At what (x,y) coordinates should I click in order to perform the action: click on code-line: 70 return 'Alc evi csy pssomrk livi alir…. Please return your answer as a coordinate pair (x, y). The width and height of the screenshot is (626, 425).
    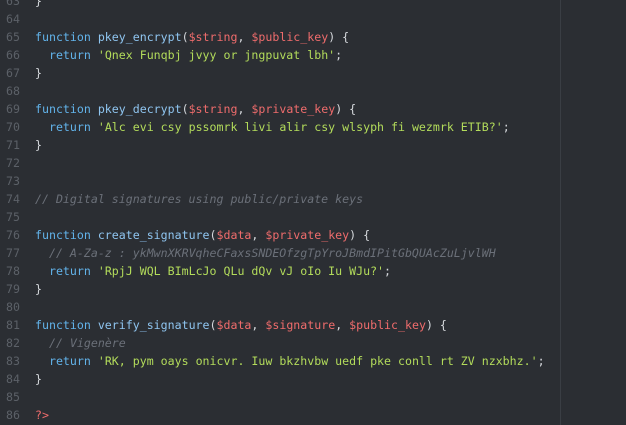
    Looking at the image, I should click on (313, 127).